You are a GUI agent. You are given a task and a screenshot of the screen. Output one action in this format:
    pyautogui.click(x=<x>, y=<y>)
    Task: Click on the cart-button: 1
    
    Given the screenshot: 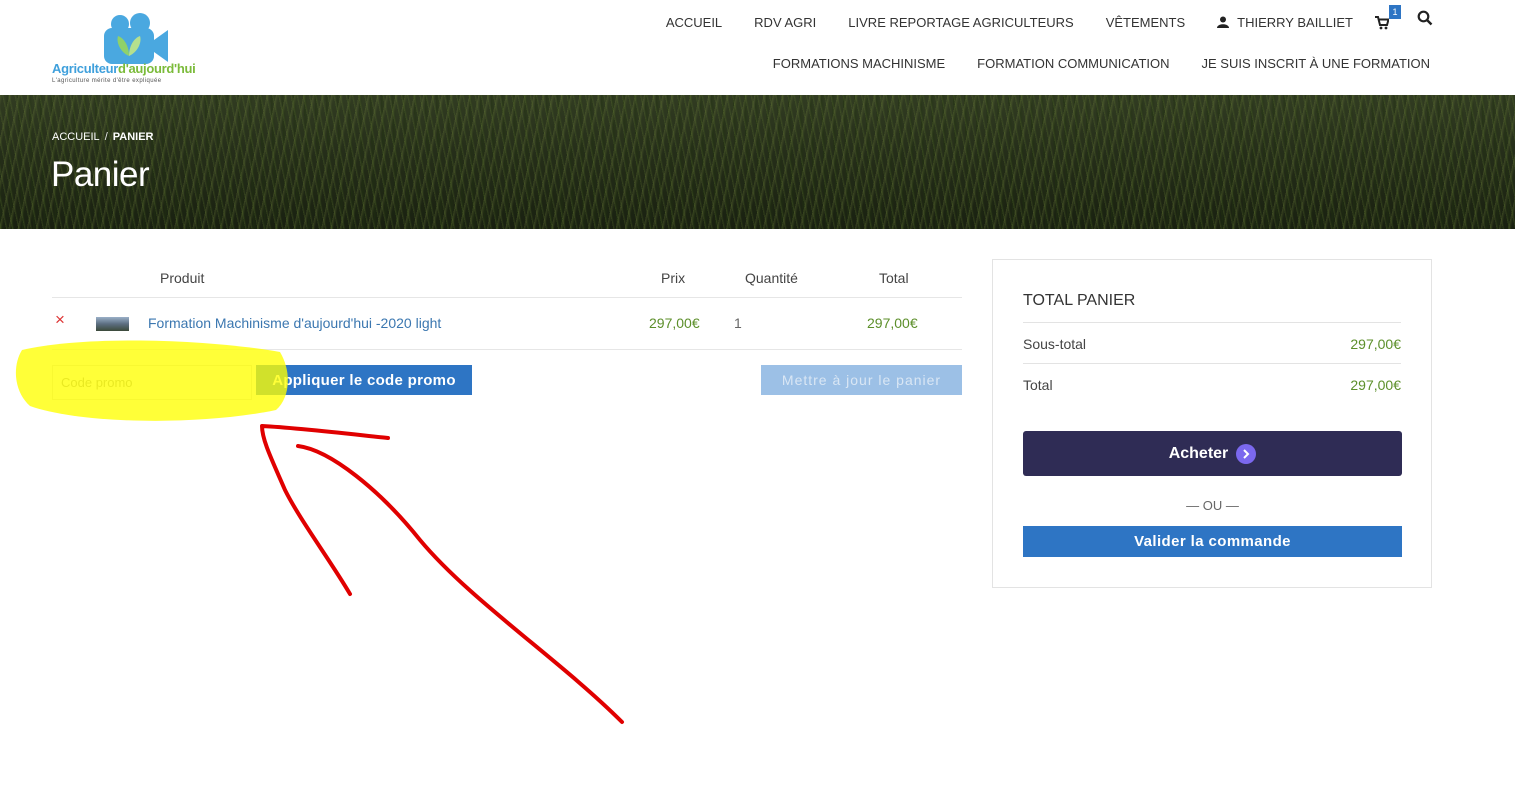 What is the action you would take?
    pyautogui.click(x=1389, y=17)
    